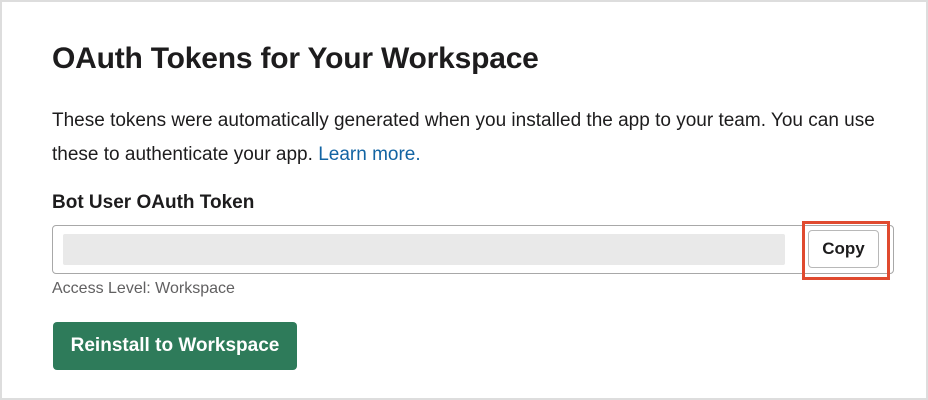 This screenshot has height=400, width=928. What do you see at coordinates (175, 346) in the screenshot?
I see `reinstall-to-workspace-button: Reinstall to Workspace` at bounding box center [175, 346].